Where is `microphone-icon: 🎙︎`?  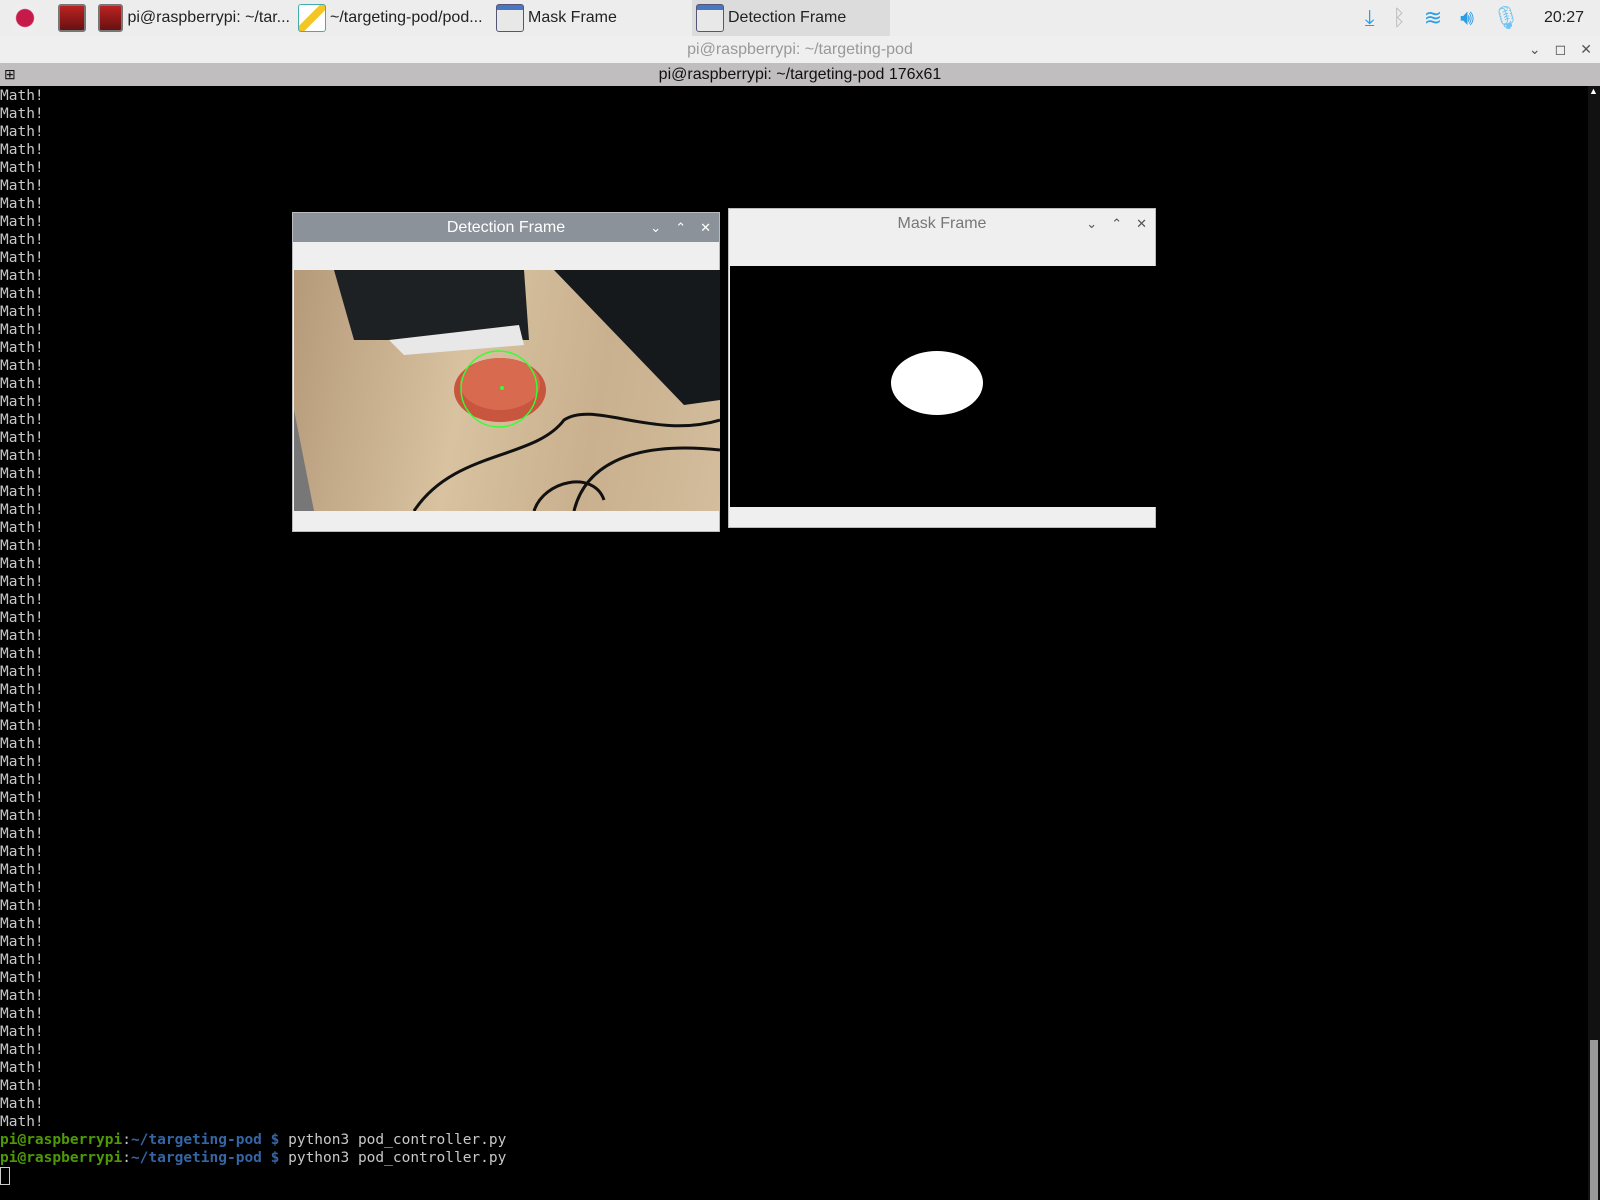 microphone-icon: 🎙︎ is located at coordinates (1506, 18).